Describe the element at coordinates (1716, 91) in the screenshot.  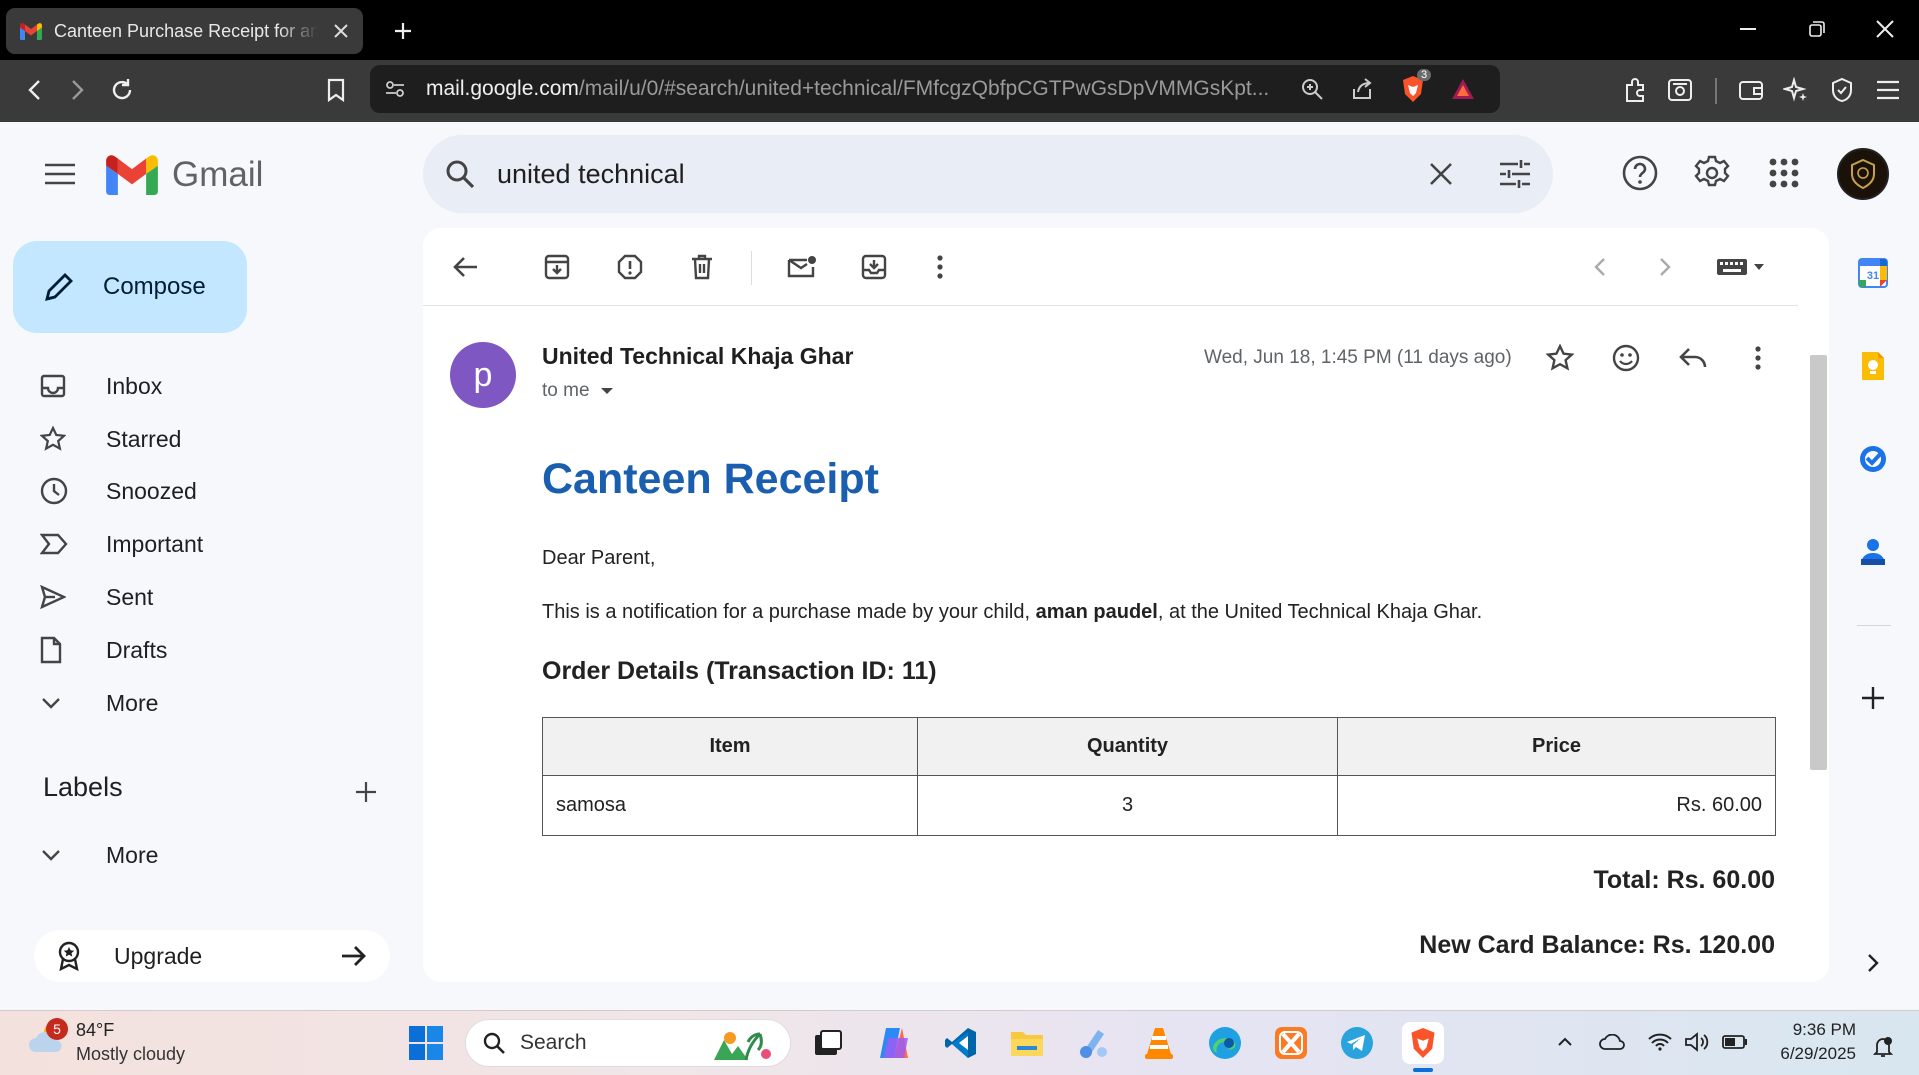
I see `toolbar-divider` at that location.